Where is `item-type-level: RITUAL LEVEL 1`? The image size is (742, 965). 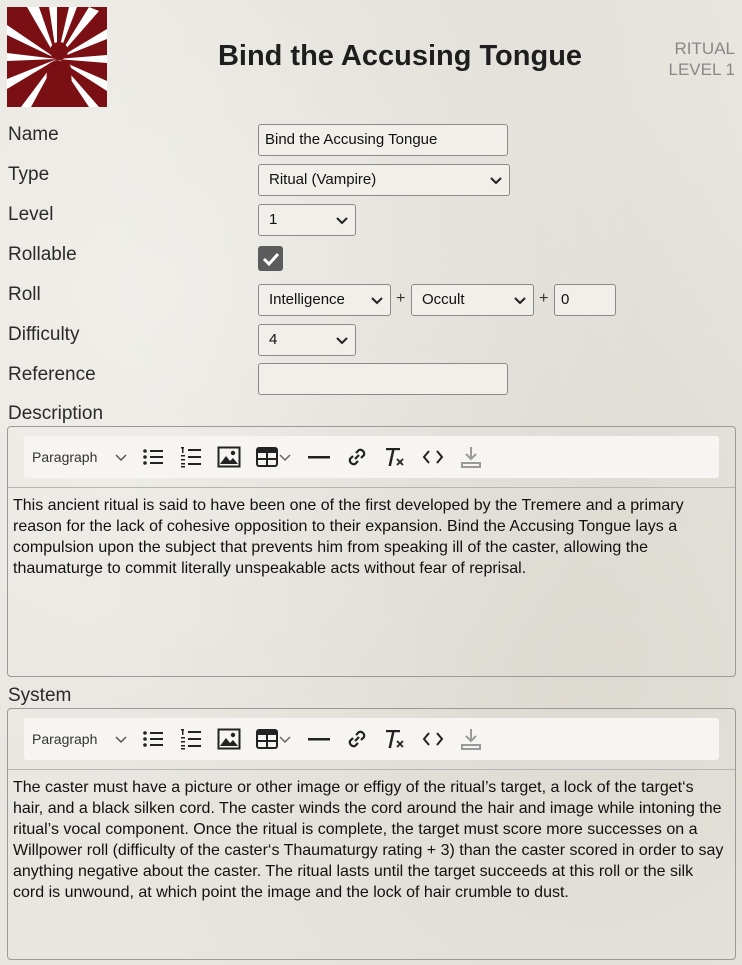
item-type-level: RITUAL LEVEL 1 is located at coordinates (702, 59).